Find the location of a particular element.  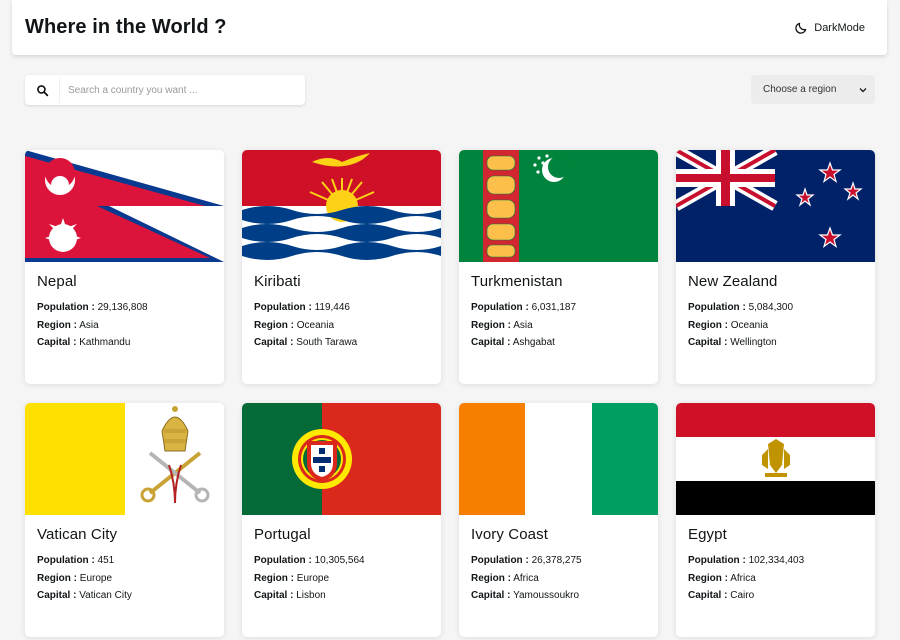

country-name: Vatican City is located at coordinates (77, 534).